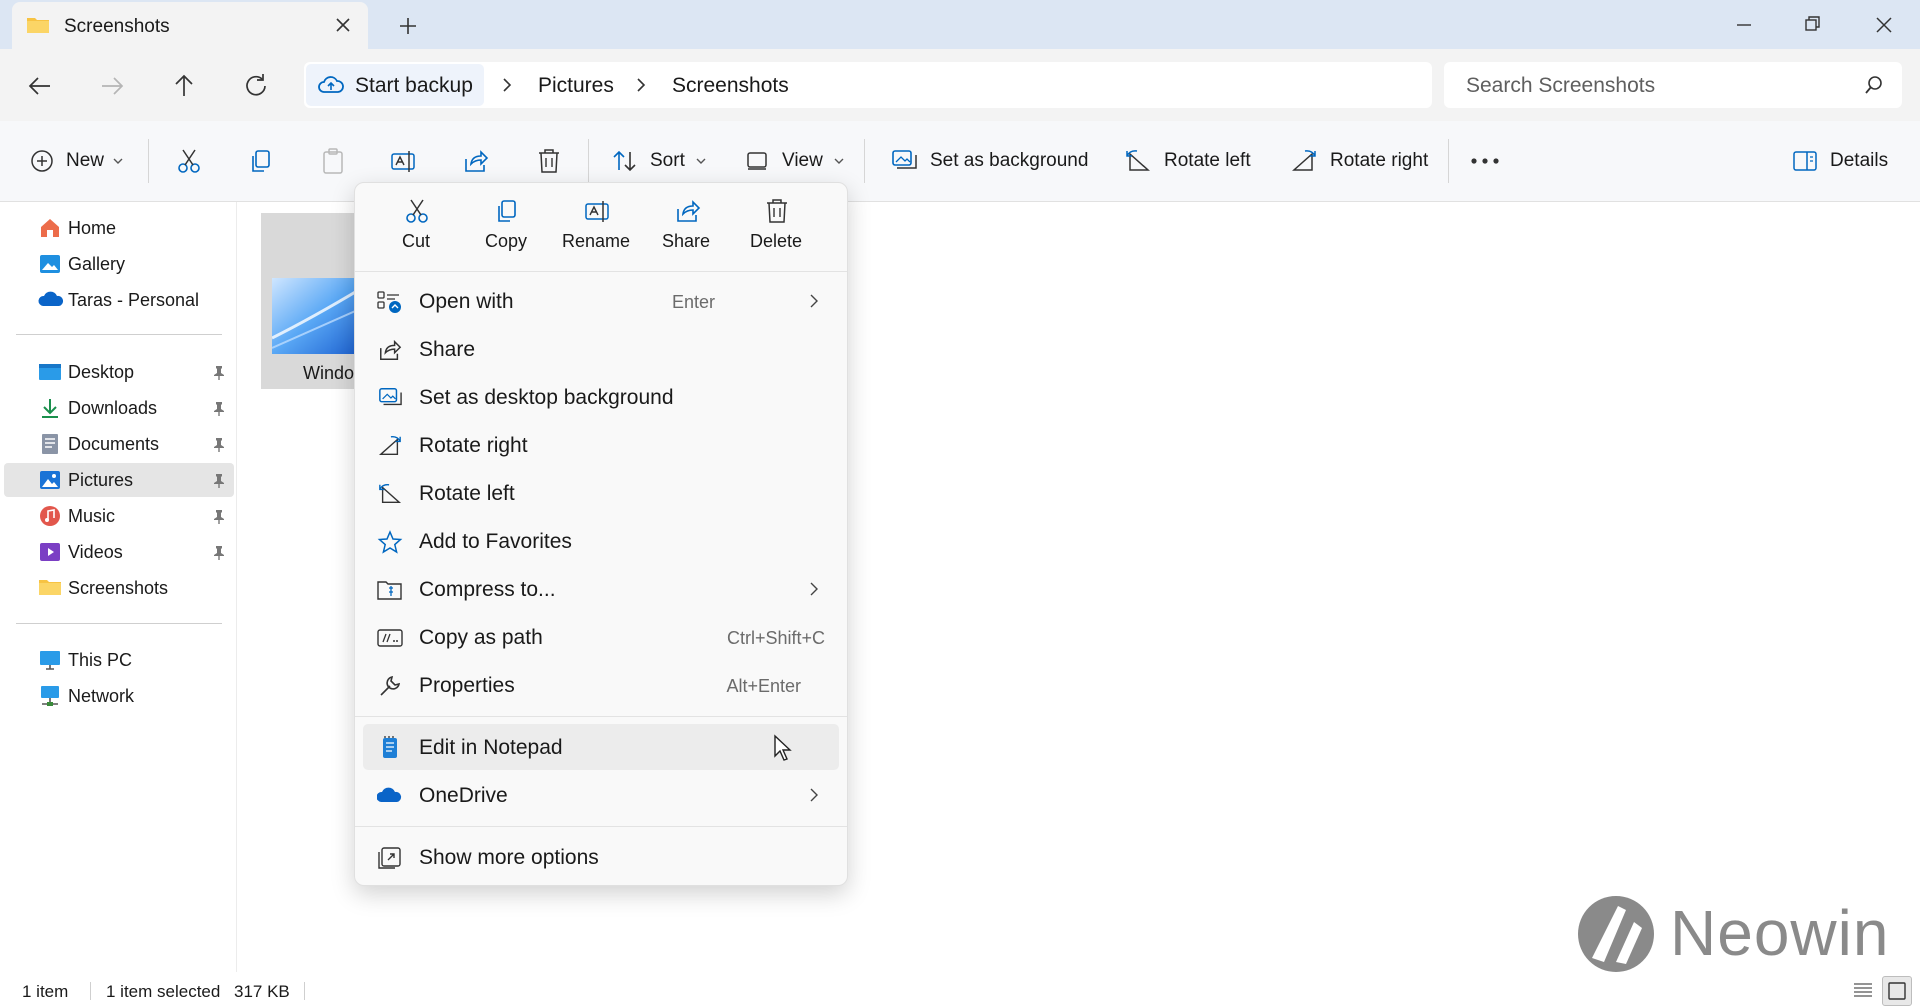 This screenshot has width=1920, height=1008. What do you see at coordinates (1874, 85) in the screenshot?
I see `search-icon` at bounding box center [1874, 85].